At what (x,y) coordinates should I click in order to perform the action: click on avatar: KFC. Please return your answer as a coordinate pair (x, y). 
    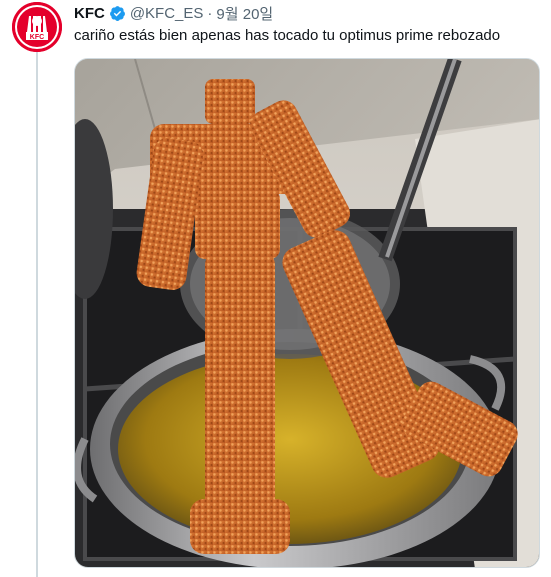
    Looking at the image, I should click on (37, 27).